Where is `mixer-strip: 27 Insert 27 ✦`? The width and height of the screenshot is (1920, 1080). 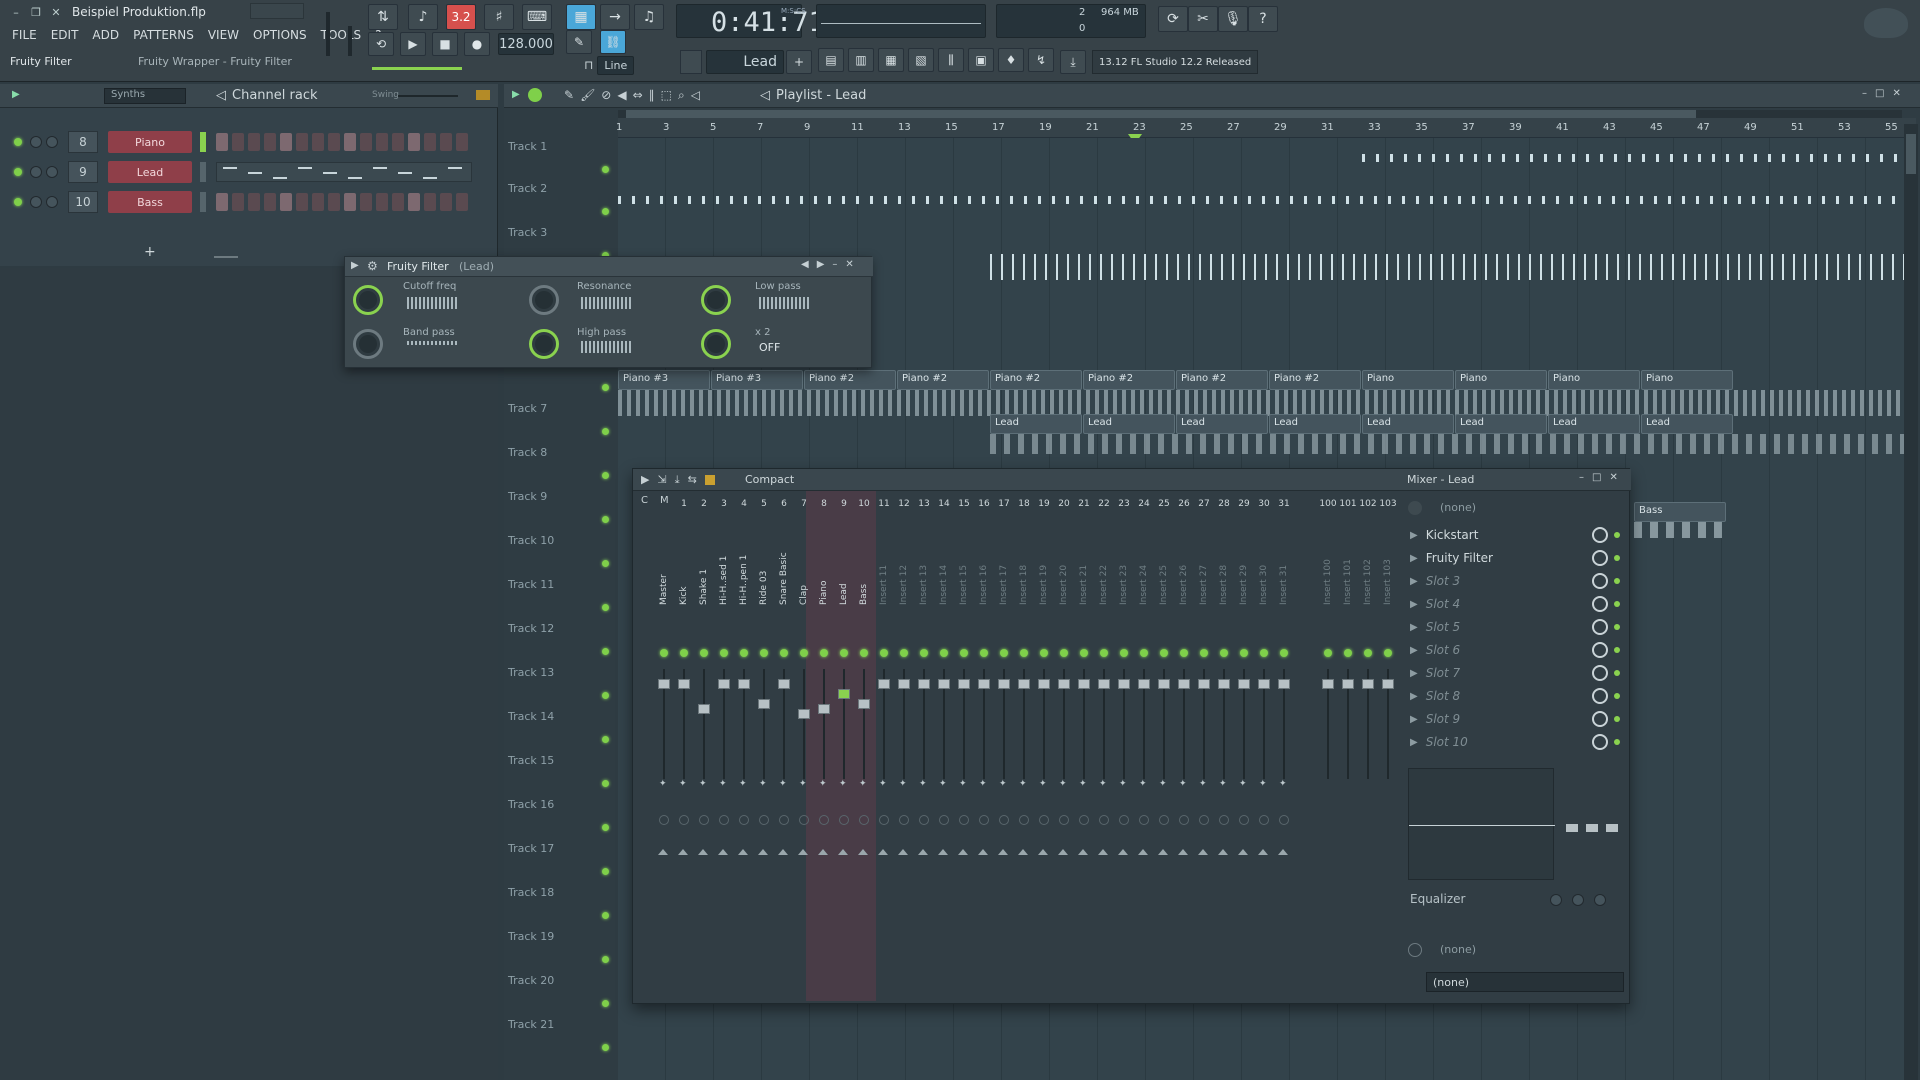 mixer-strip: 27 Insert 27 ✦ is located at coordinates (1204, 748).